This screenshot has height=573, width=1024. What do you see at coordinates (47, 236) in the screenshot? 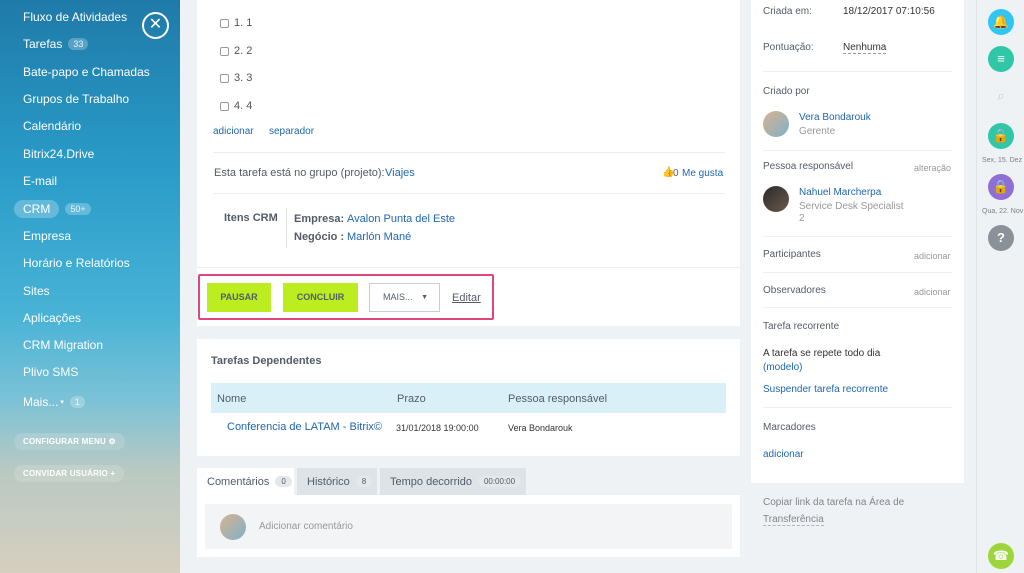
I see `sidebar-item-company: Empresa` at bounding box center [47, 236].